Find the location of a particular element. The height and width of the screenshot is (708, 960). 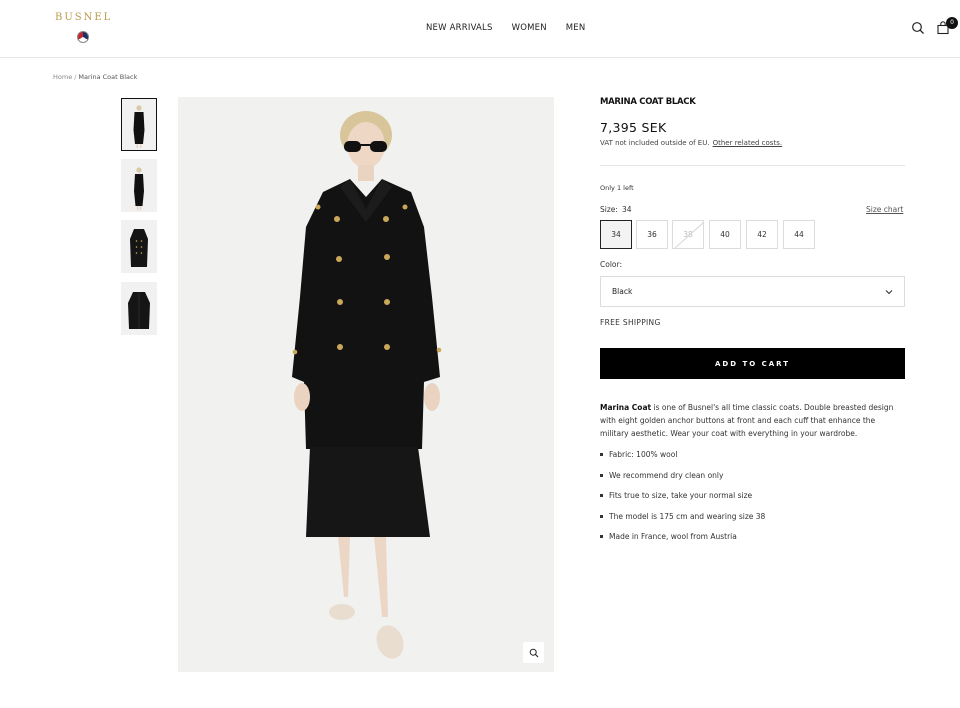

breadcrumb: Home / Marina Coat Black is located at coordinates (95, 77).